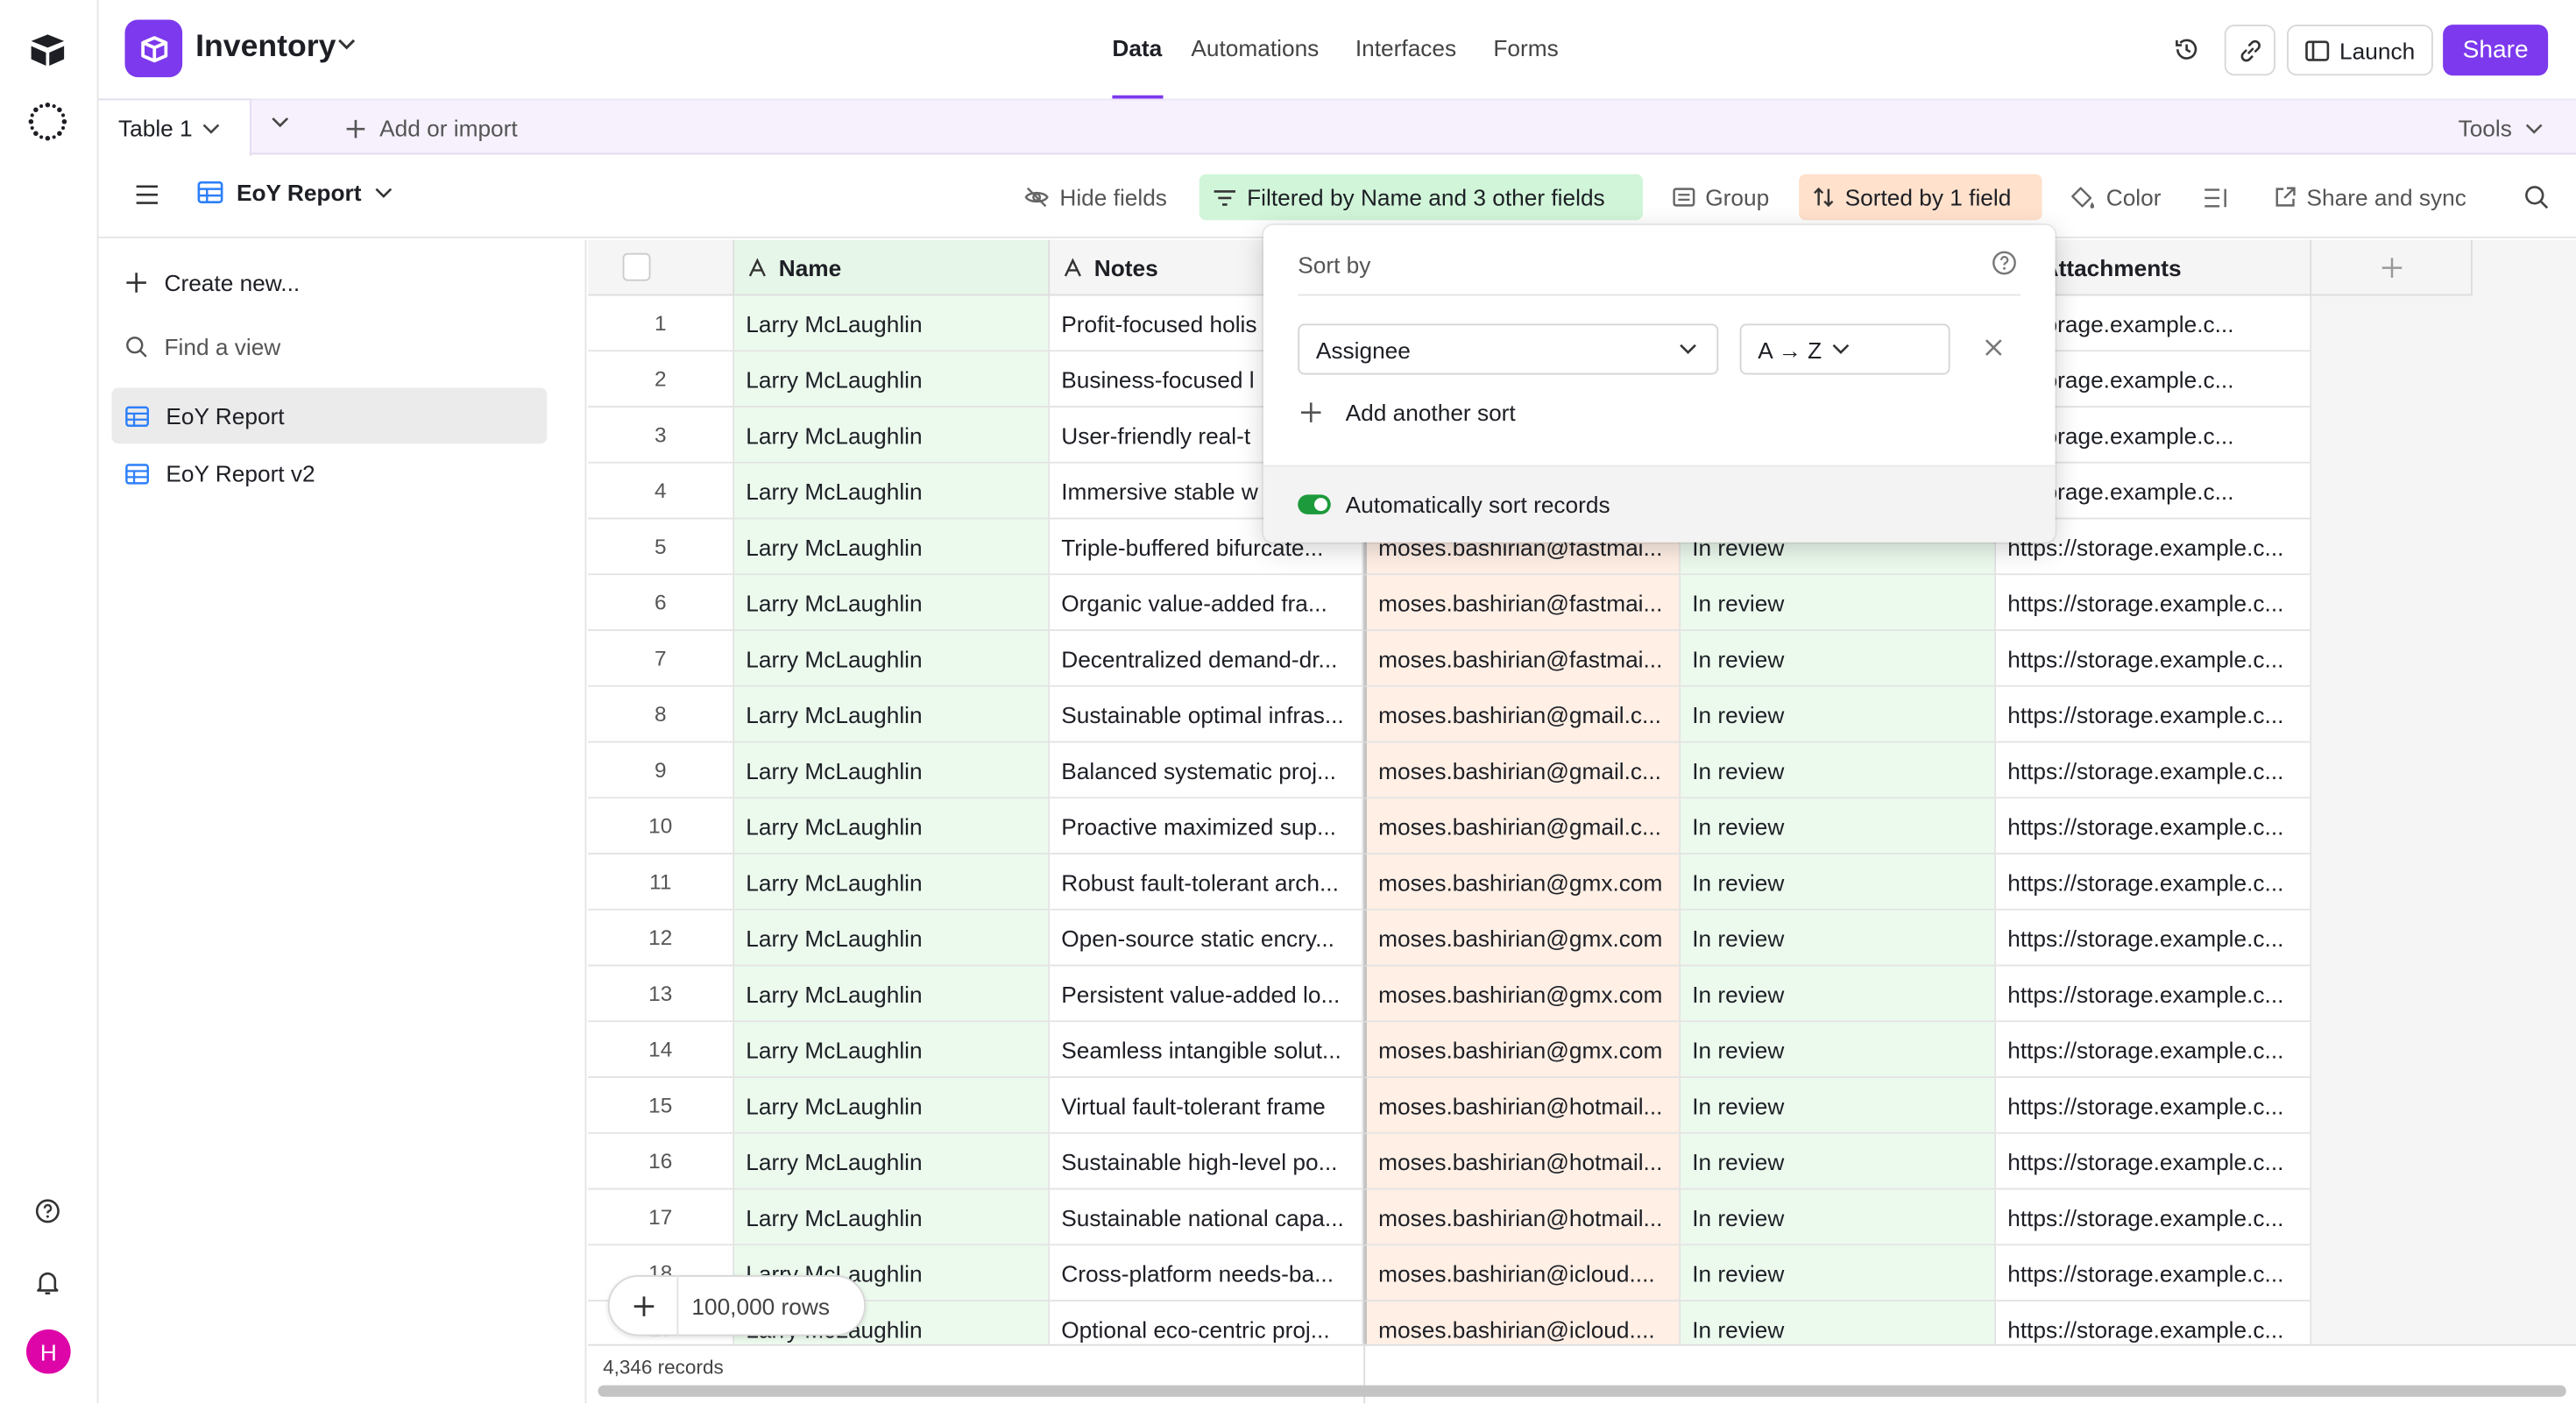 The width and height of the screenshot is (2576, 1404). I want to click on find-view-input: Find a view, so click(330, 347).